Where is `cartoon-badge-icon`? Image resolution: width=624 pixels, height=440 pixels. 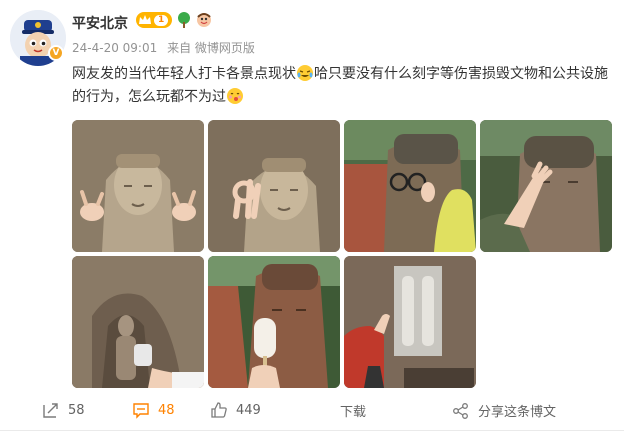
cartoon-badge-icon is located at coordinates (204, 20).